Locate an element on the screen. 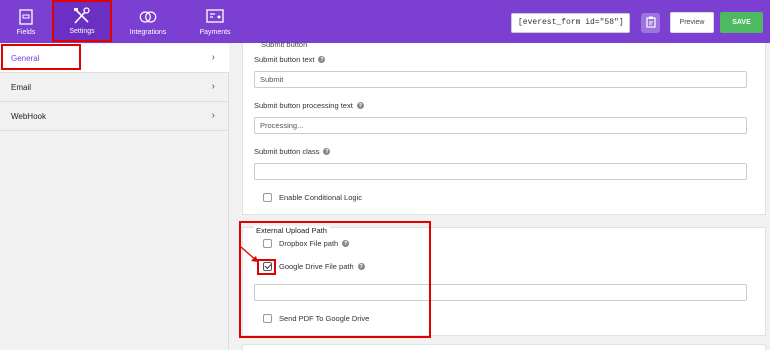  sidebar-item-label: General is located at coordinates (25, 58).